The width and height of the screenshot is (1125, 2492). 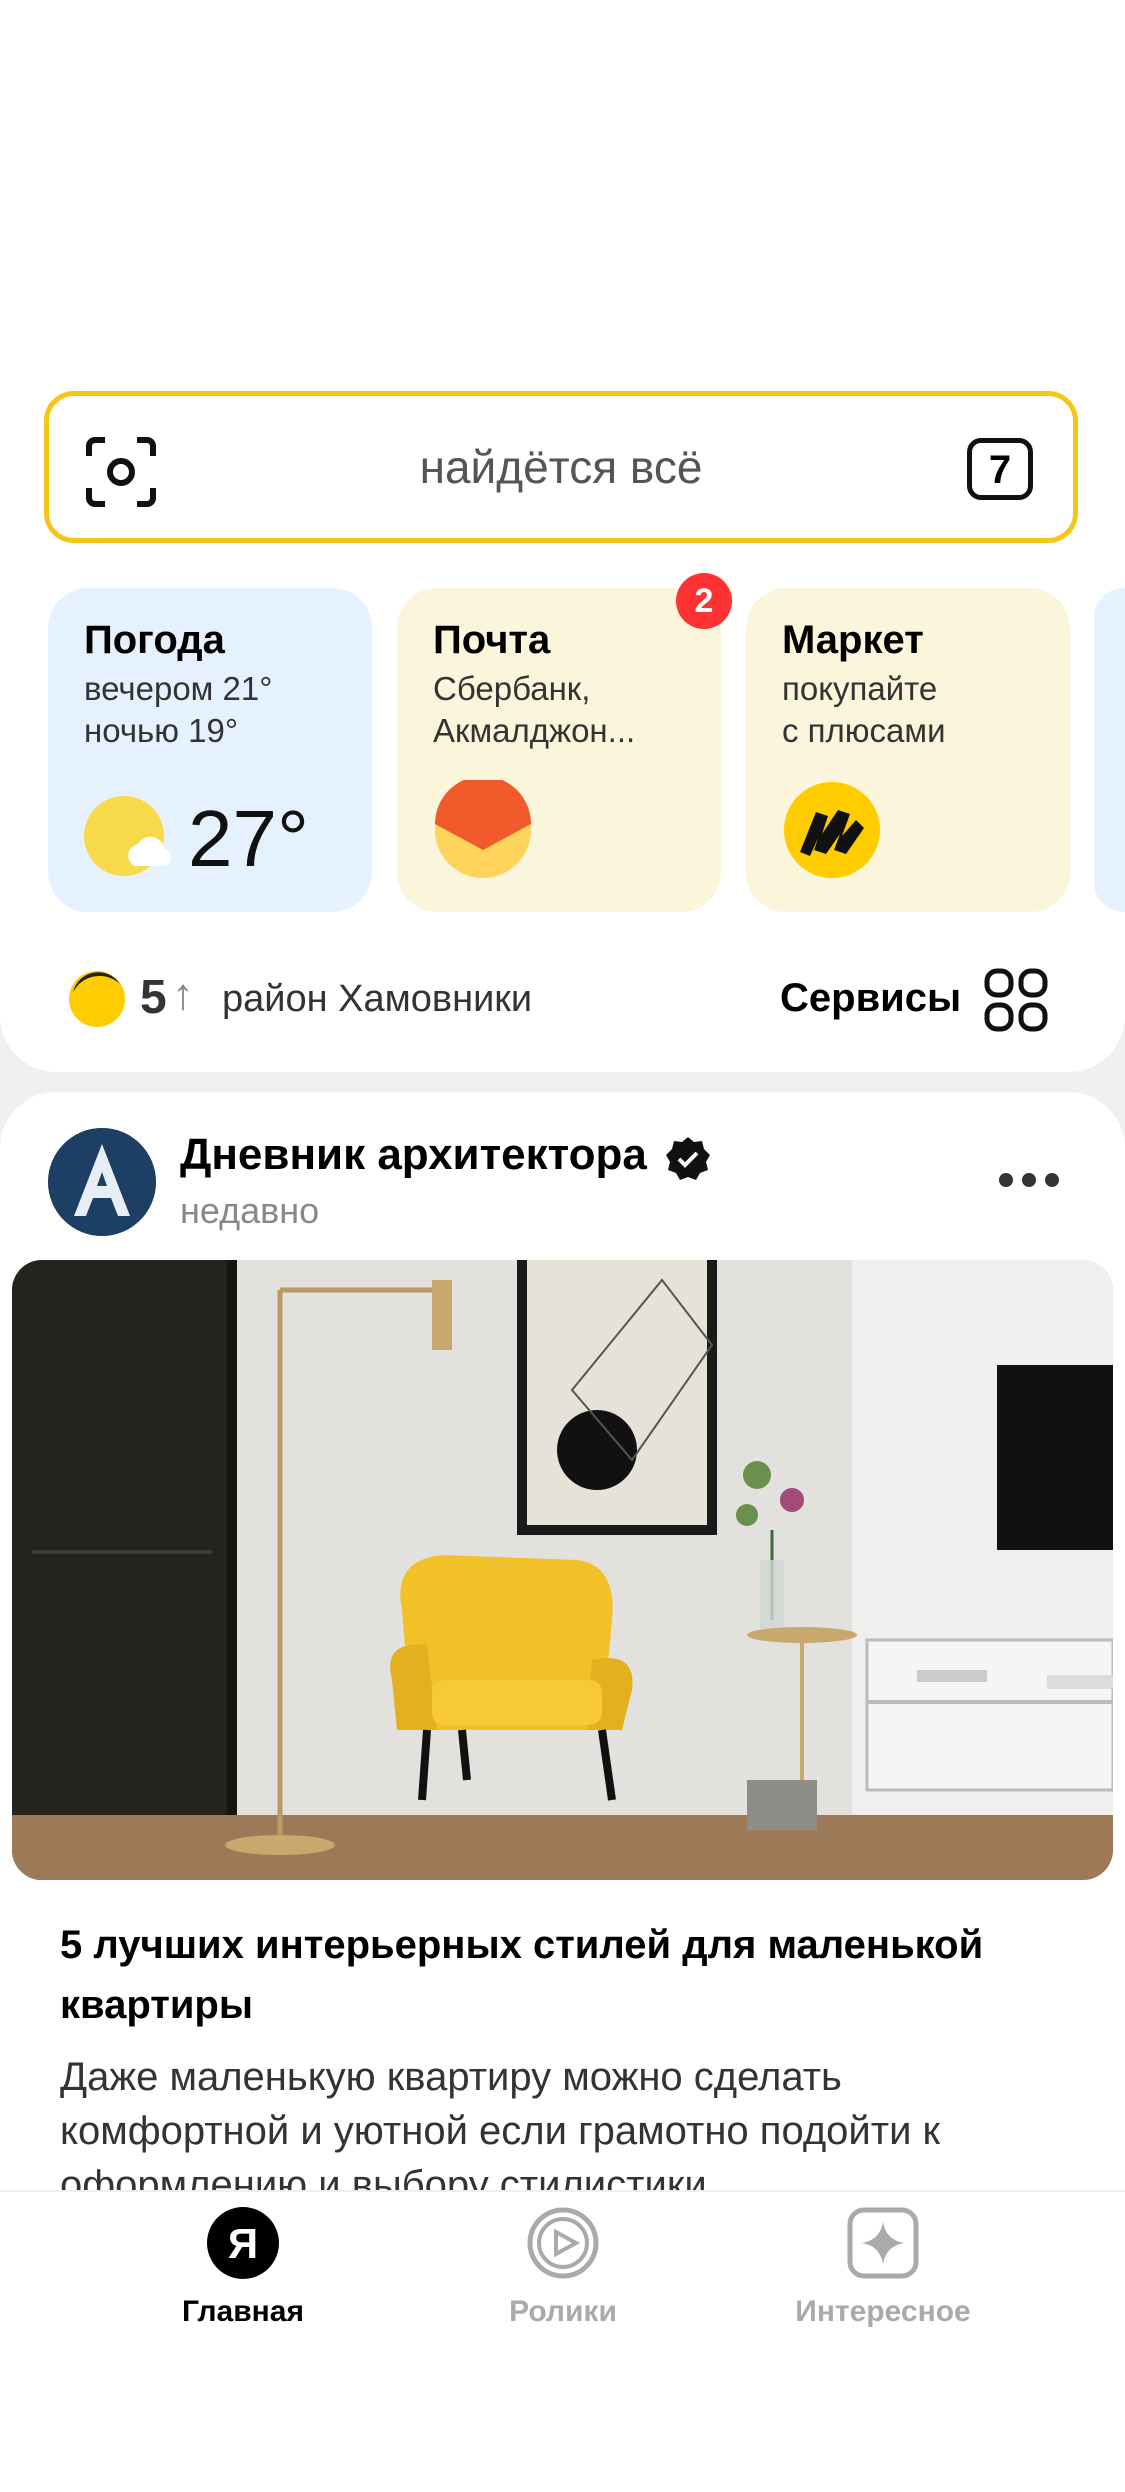 What do you see at coordinates (870, 998) in the screenshot?
I see `services-label: Сервисы` at bounding box center [870, 998].